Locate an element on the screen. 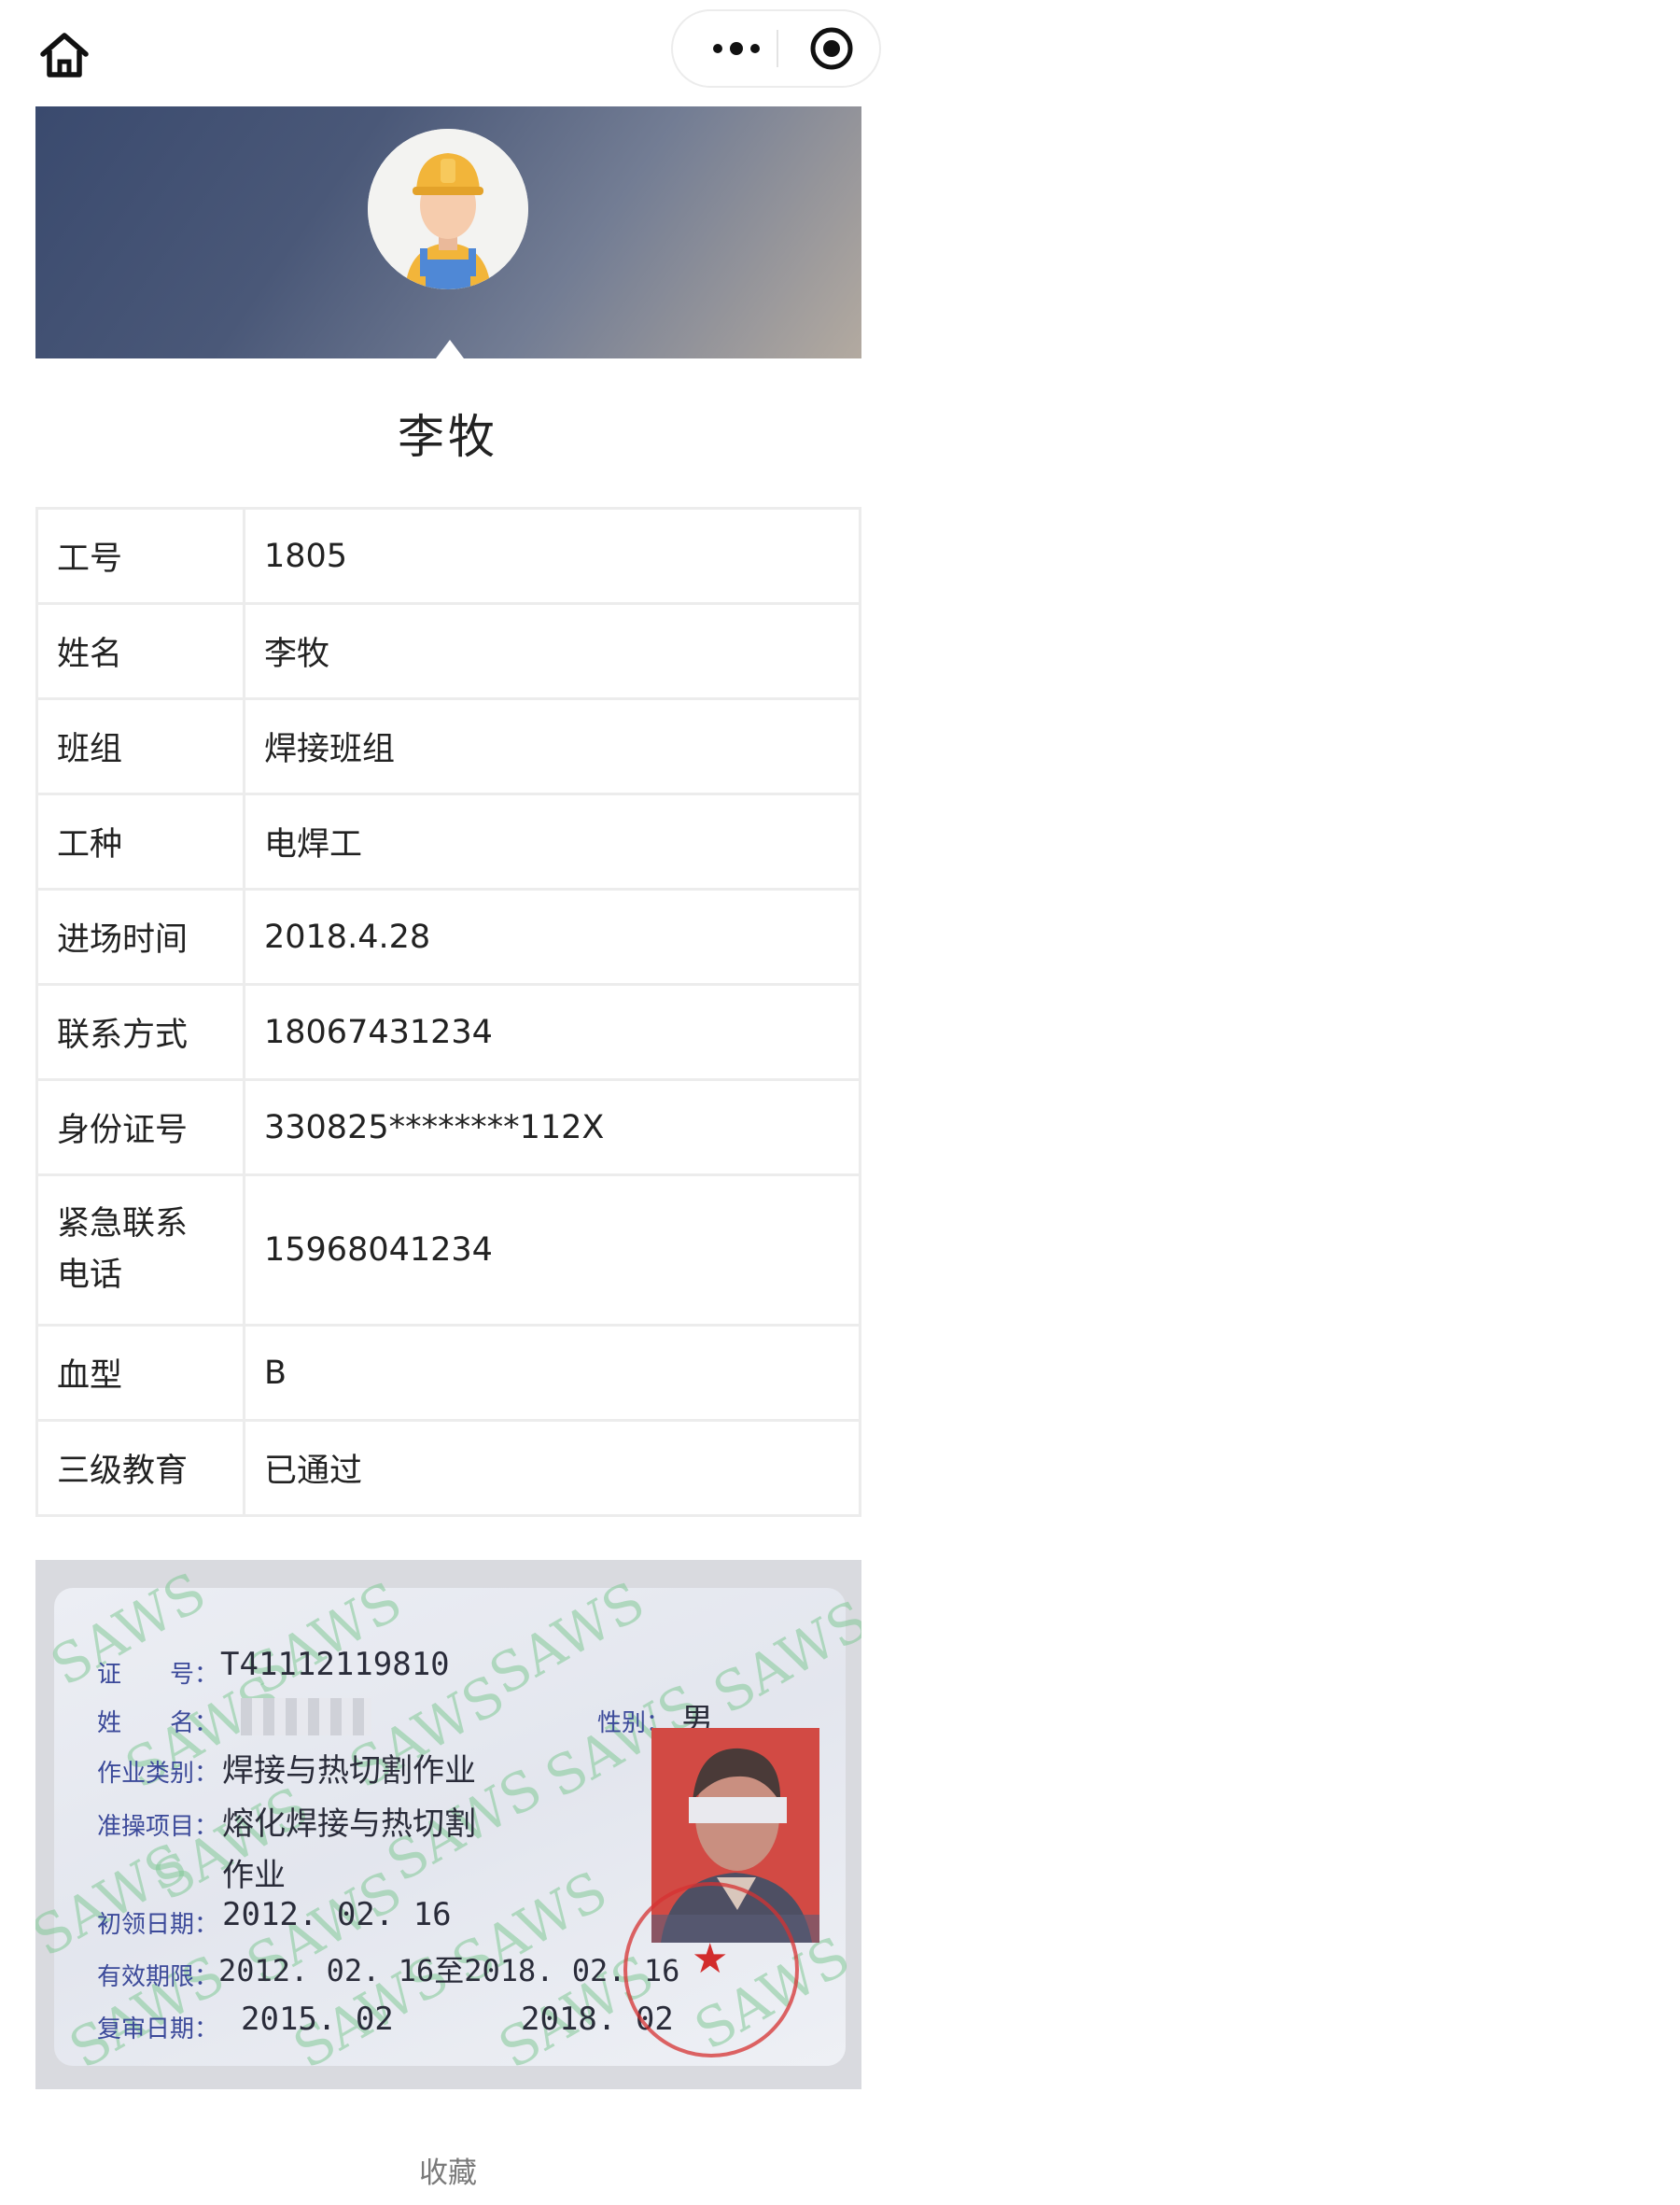 The image size is (1680, 2205). cert-no-label: 证 号： is located at coordinates (158, 1675).